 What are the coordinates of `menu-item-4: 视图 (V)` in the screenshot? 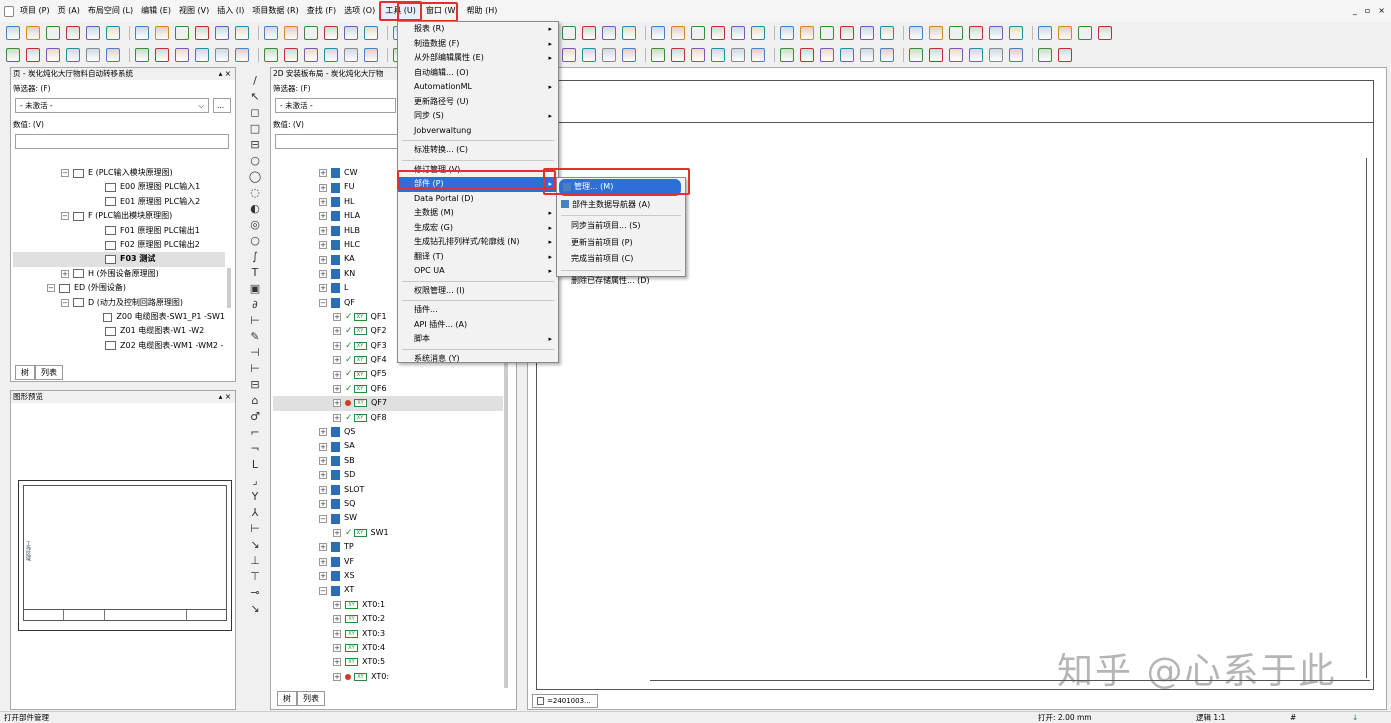 It's located at (194, 11).